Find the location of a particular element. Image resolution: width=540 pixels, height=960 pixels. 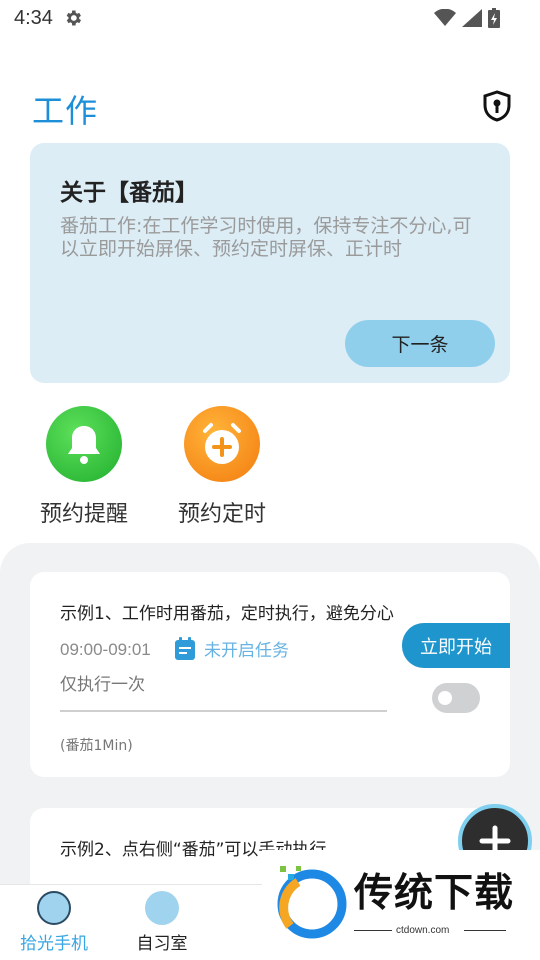

signal-icon is located at coordinates (472, 18).